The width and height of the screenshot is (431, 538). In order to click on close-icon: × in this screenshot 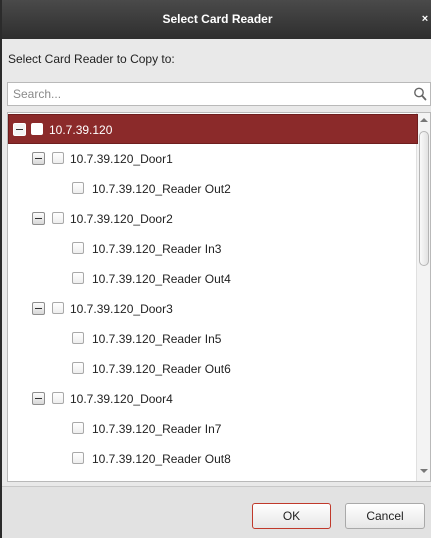, I will do `click(425, 19)`.